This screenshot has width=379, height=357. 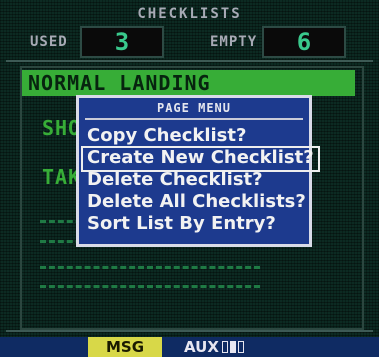 I want to click on menu-item-delete-all-checklists: Delete All Checklists?, so click(x=196, y=202).